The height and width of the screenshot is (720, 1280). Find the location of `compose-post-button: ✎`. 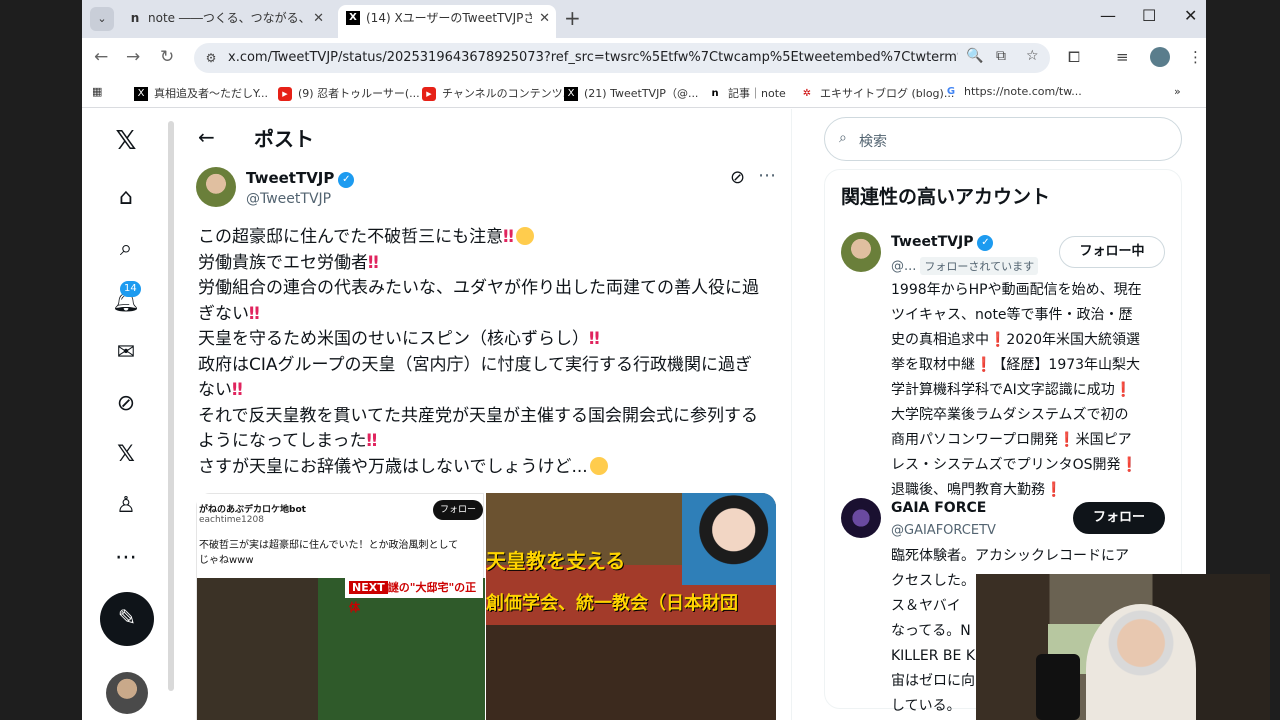

compose-post-button: ✎ is located at coordinates (127, 619).